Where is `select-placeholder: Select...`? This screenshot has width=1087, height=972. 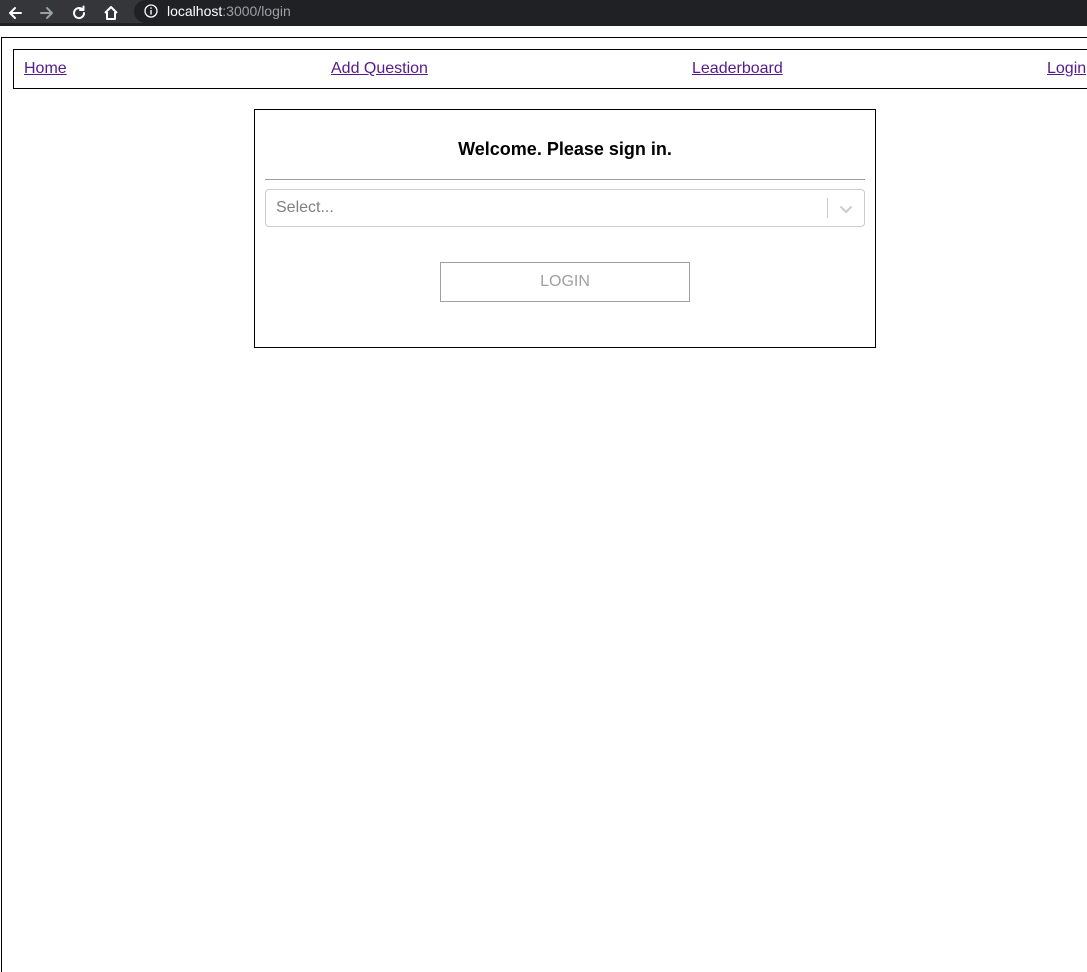
select-placeholder: Select... is located at coordinates (305, 207).